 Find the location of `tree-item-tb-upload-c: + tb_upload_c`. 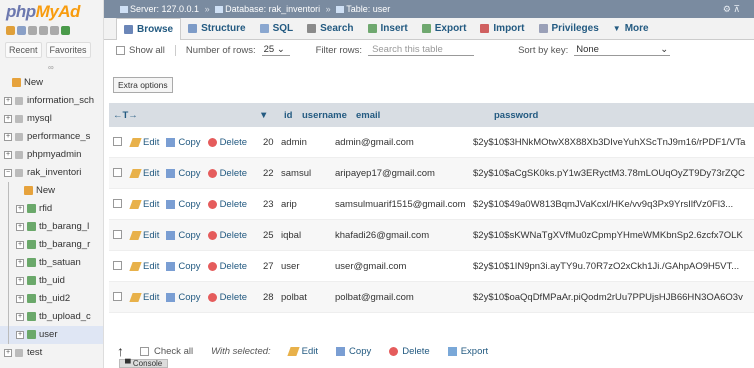

tree-item-tb-upload-c: + tb_upload_c is located at coordinates (51, 317).